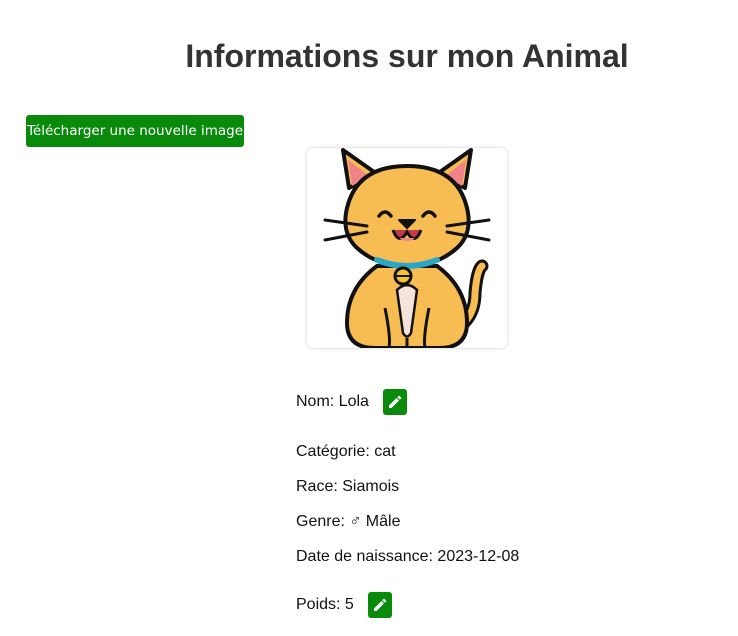  I want to click on pet-photo, so click(407, 248).